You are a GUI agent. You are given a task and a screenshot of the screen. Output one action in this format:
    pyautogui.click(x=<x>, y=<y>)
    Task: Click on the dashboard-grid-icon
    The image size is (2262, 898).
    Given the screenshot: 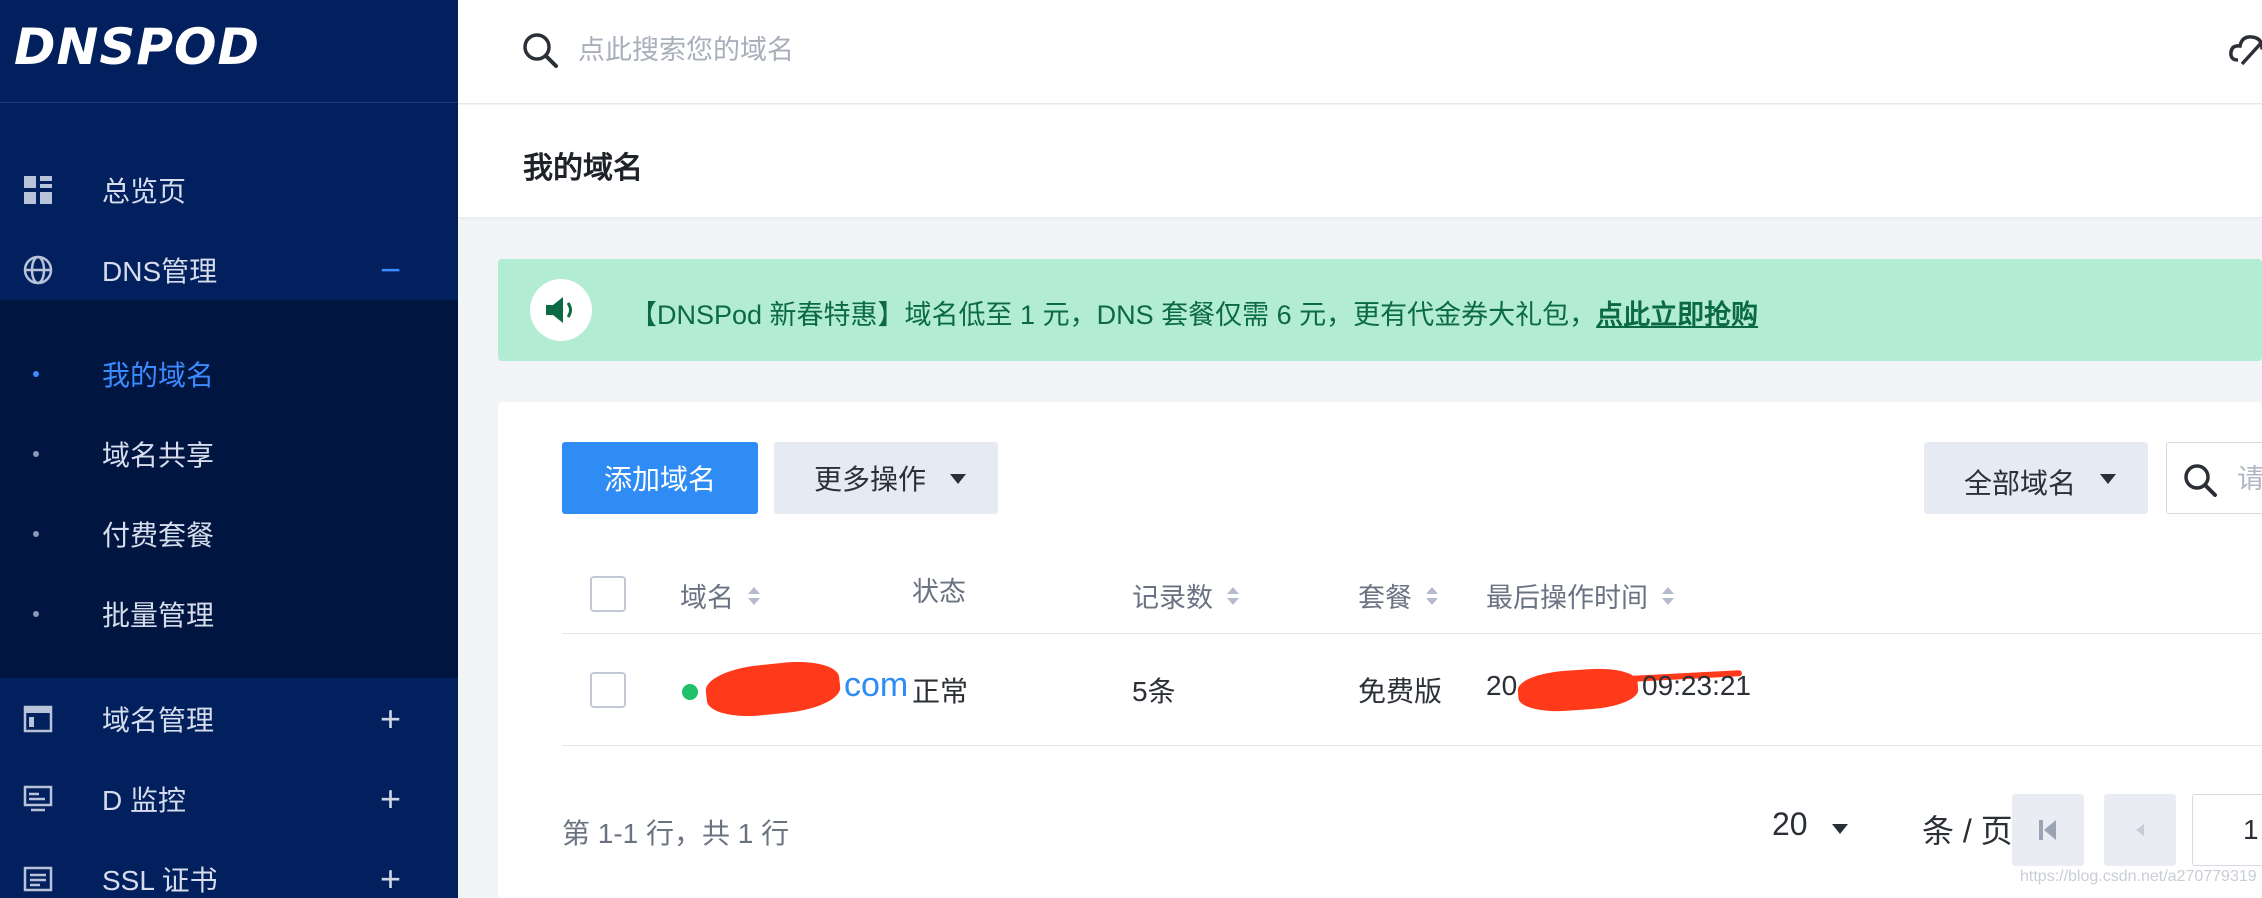 What is the action you would take?
    pyautogui.click(x=38, y=190)
    